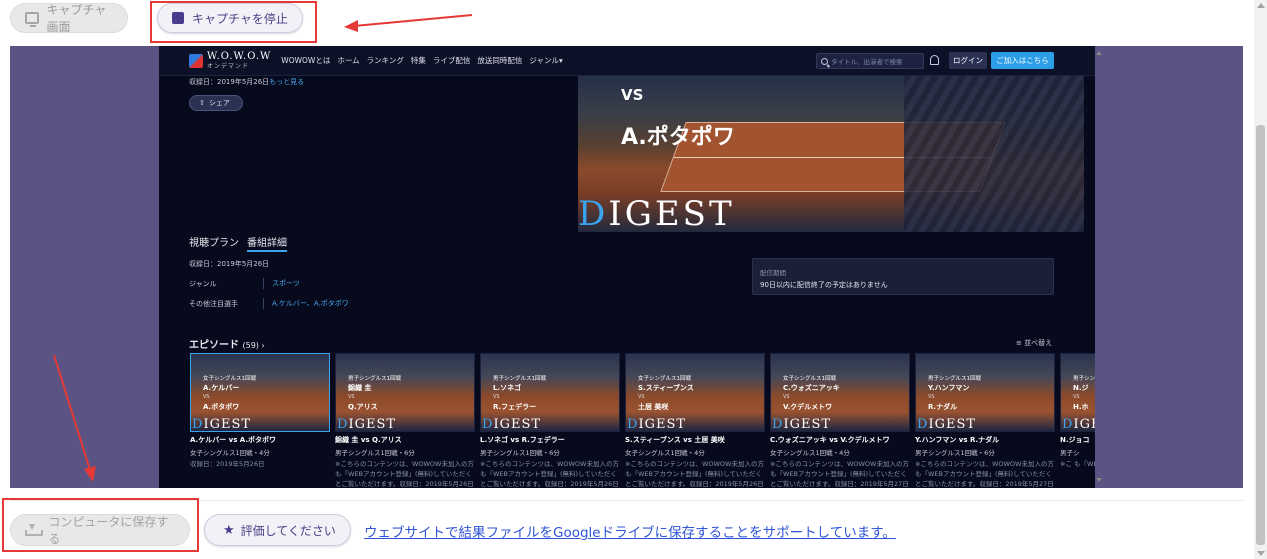 The image size is (1267, 559). Describe the element at coordinates (246, 82) in the screenshot. I see `recorded-date-top: 収録日：2019年5月26日もっと見る` at that location.